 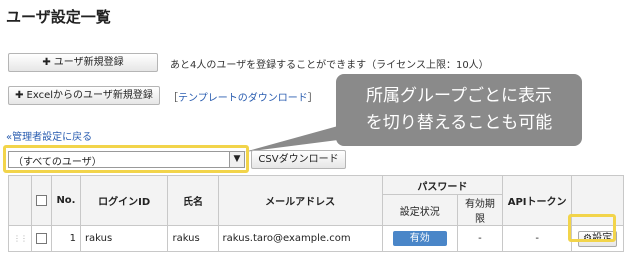 I want to click on csv-download-button: CSVダウンロード, so click(x=298, y=159).